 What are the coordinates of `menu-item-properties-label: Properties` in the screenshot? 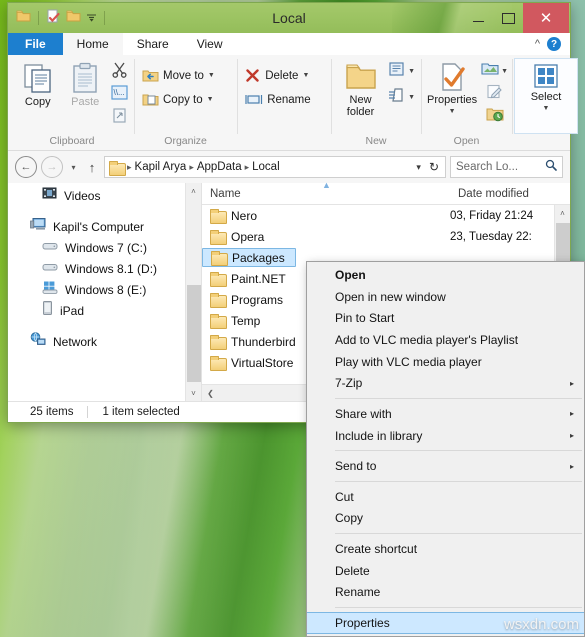 It's located at (362, 623).